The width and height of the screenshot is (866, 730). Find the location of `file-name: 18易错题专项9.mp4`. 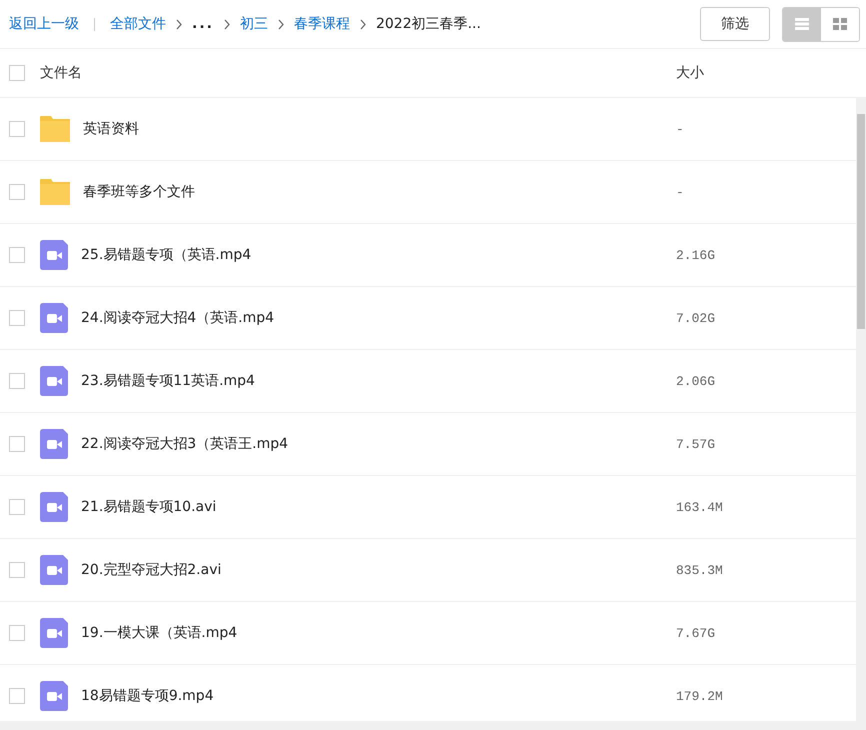

file-name: 18易错题专项9.mp4 is located at coordinates (378, 696).